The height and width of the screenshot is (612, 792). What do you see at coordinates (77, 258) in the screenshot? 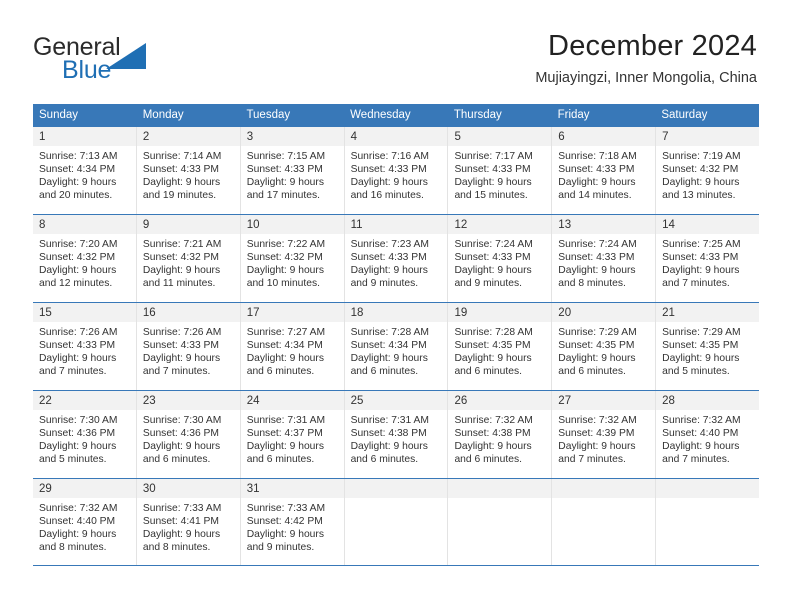
I see `sunset-text: Sunset: 4:32 PM` at bounding box center [77, 258].